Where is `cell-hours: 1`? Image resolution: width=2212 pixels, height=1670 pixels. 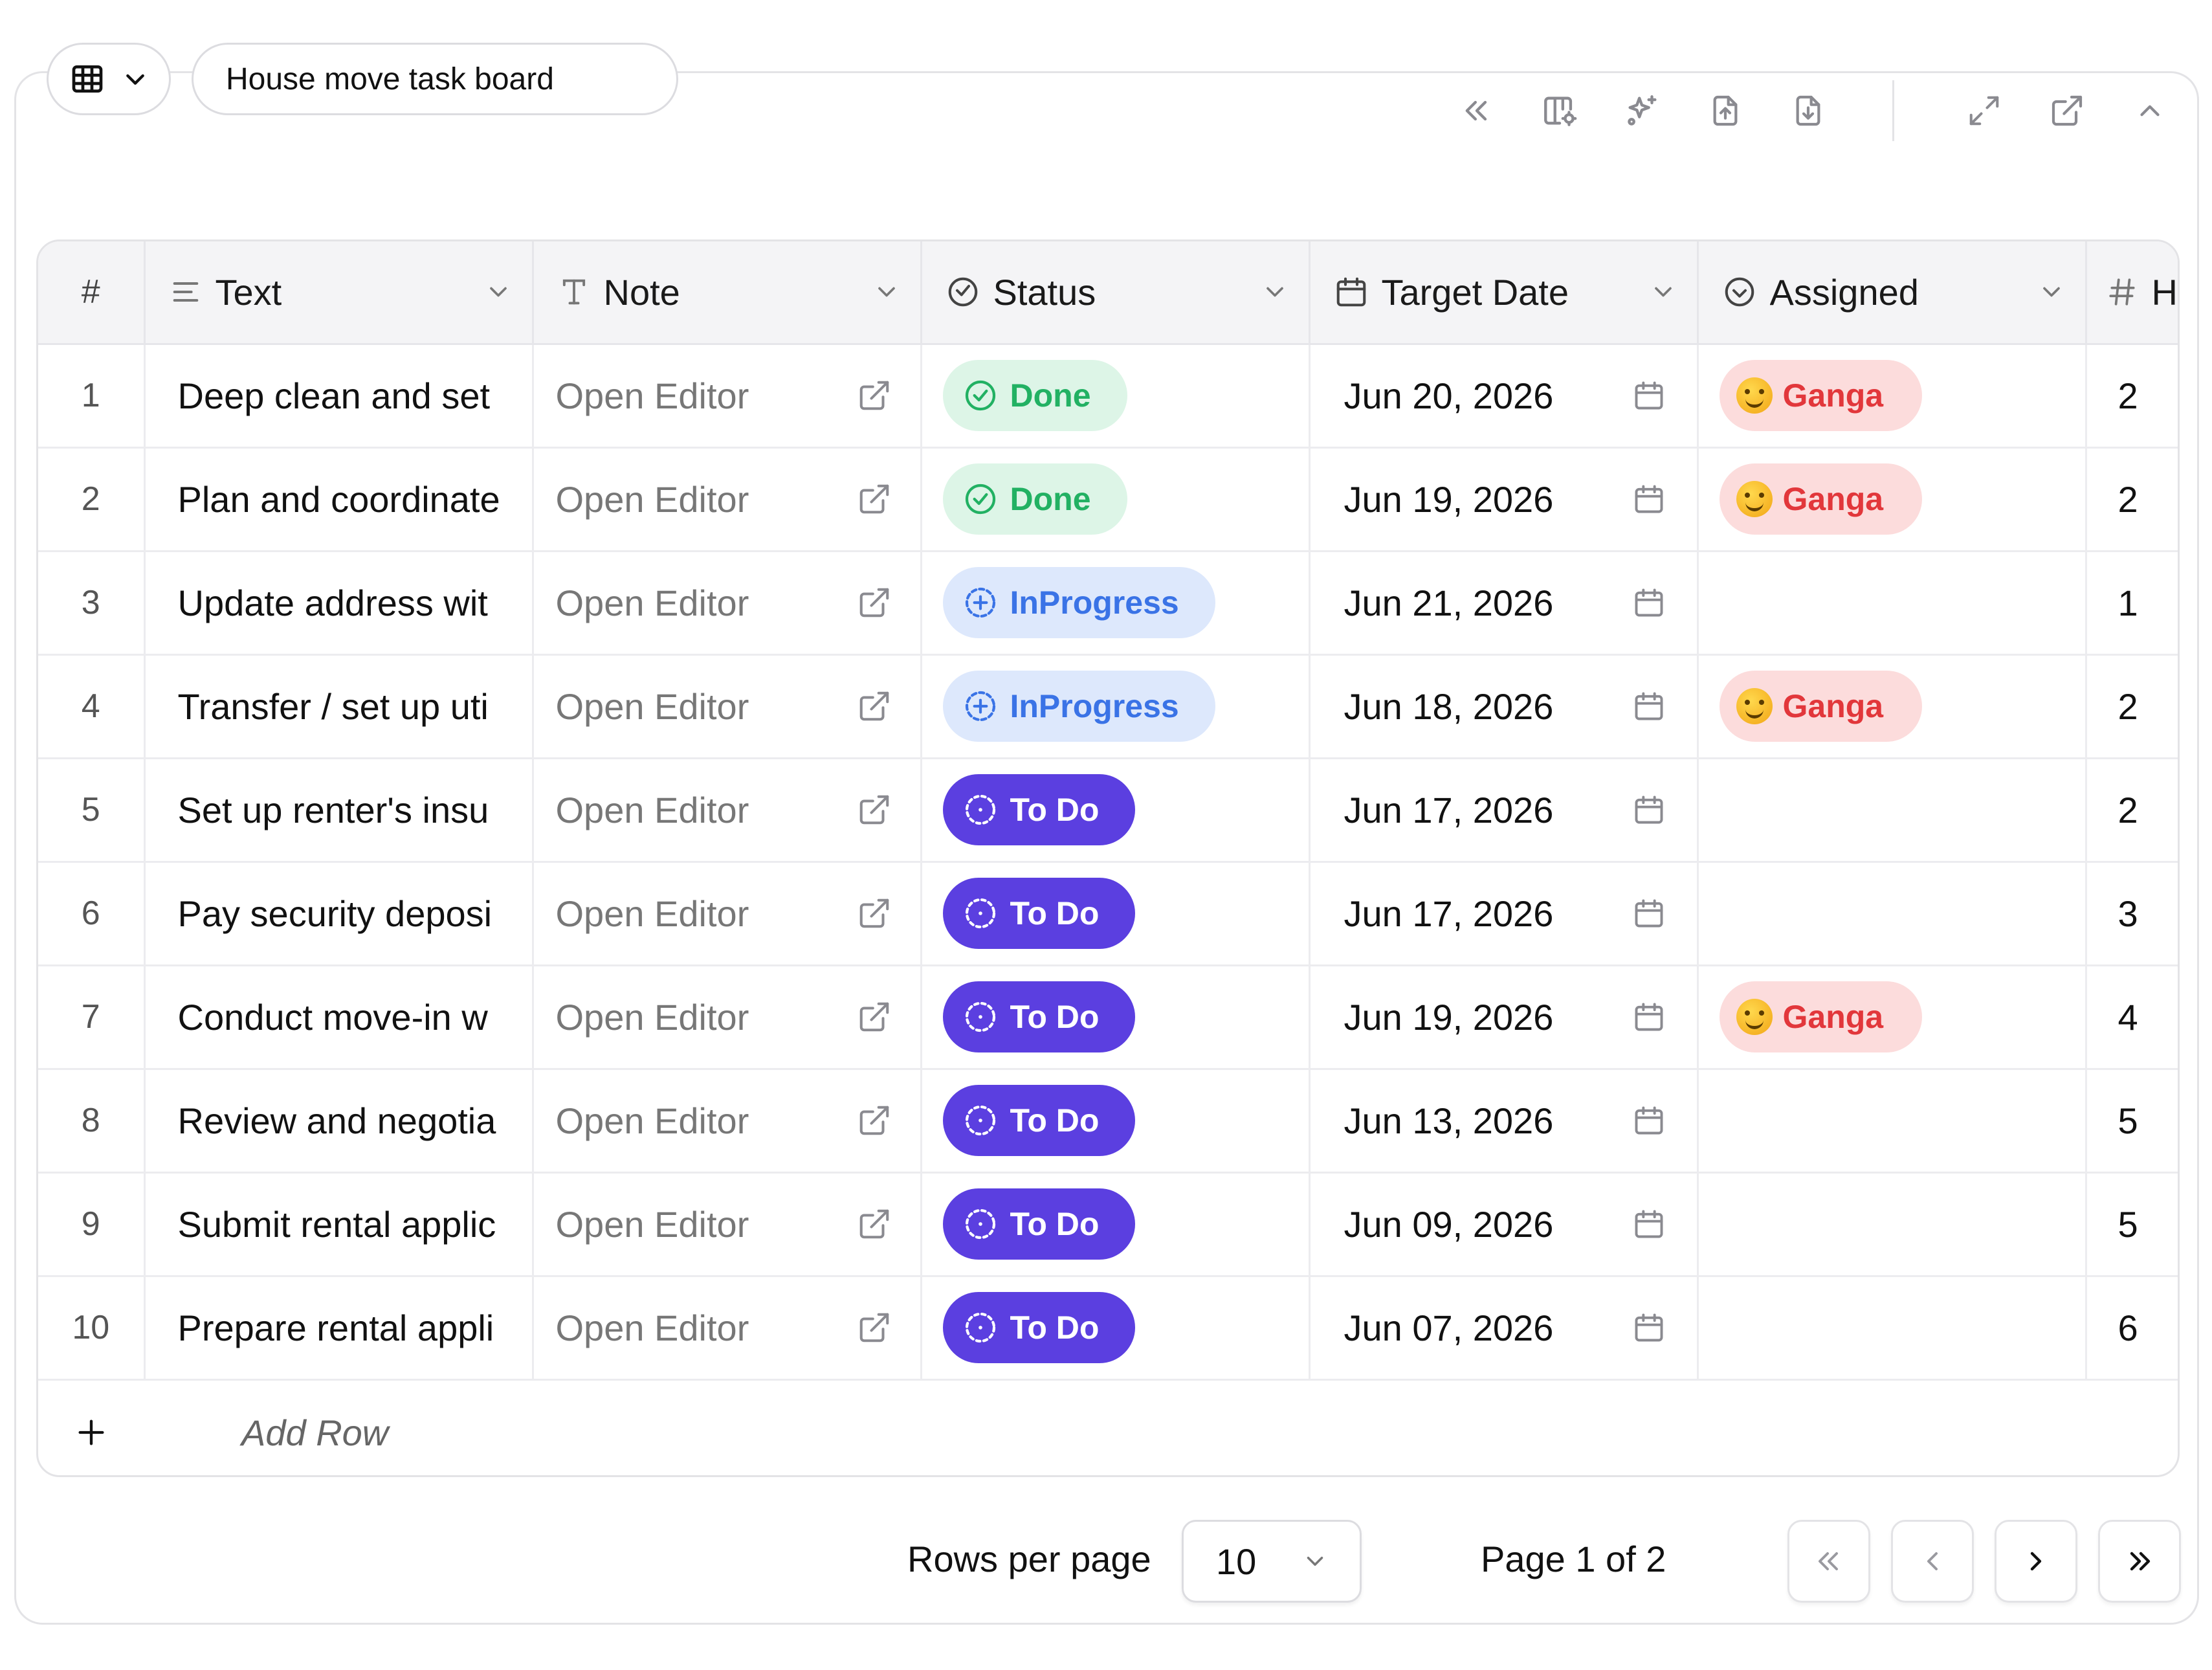 cell-hours: 1 is located at coordinates (2132, 603).